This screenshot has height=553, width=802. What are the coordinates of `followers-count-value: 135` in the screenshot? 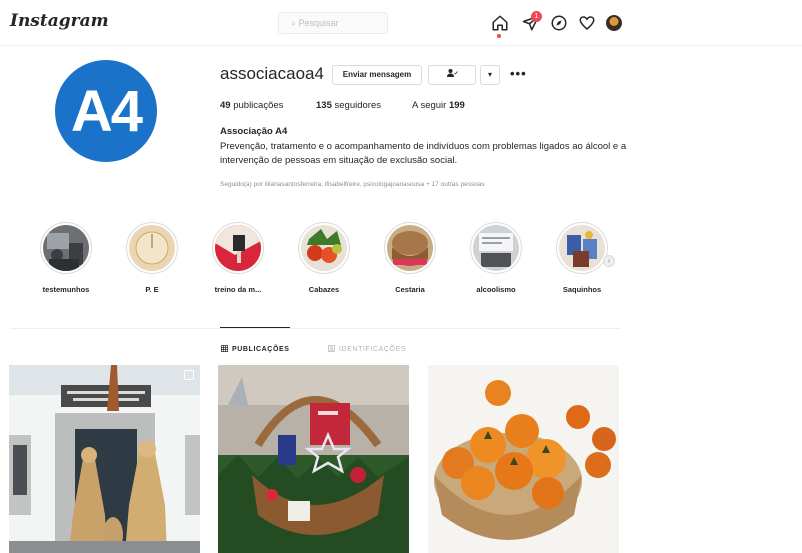 It's located at (324, 105).